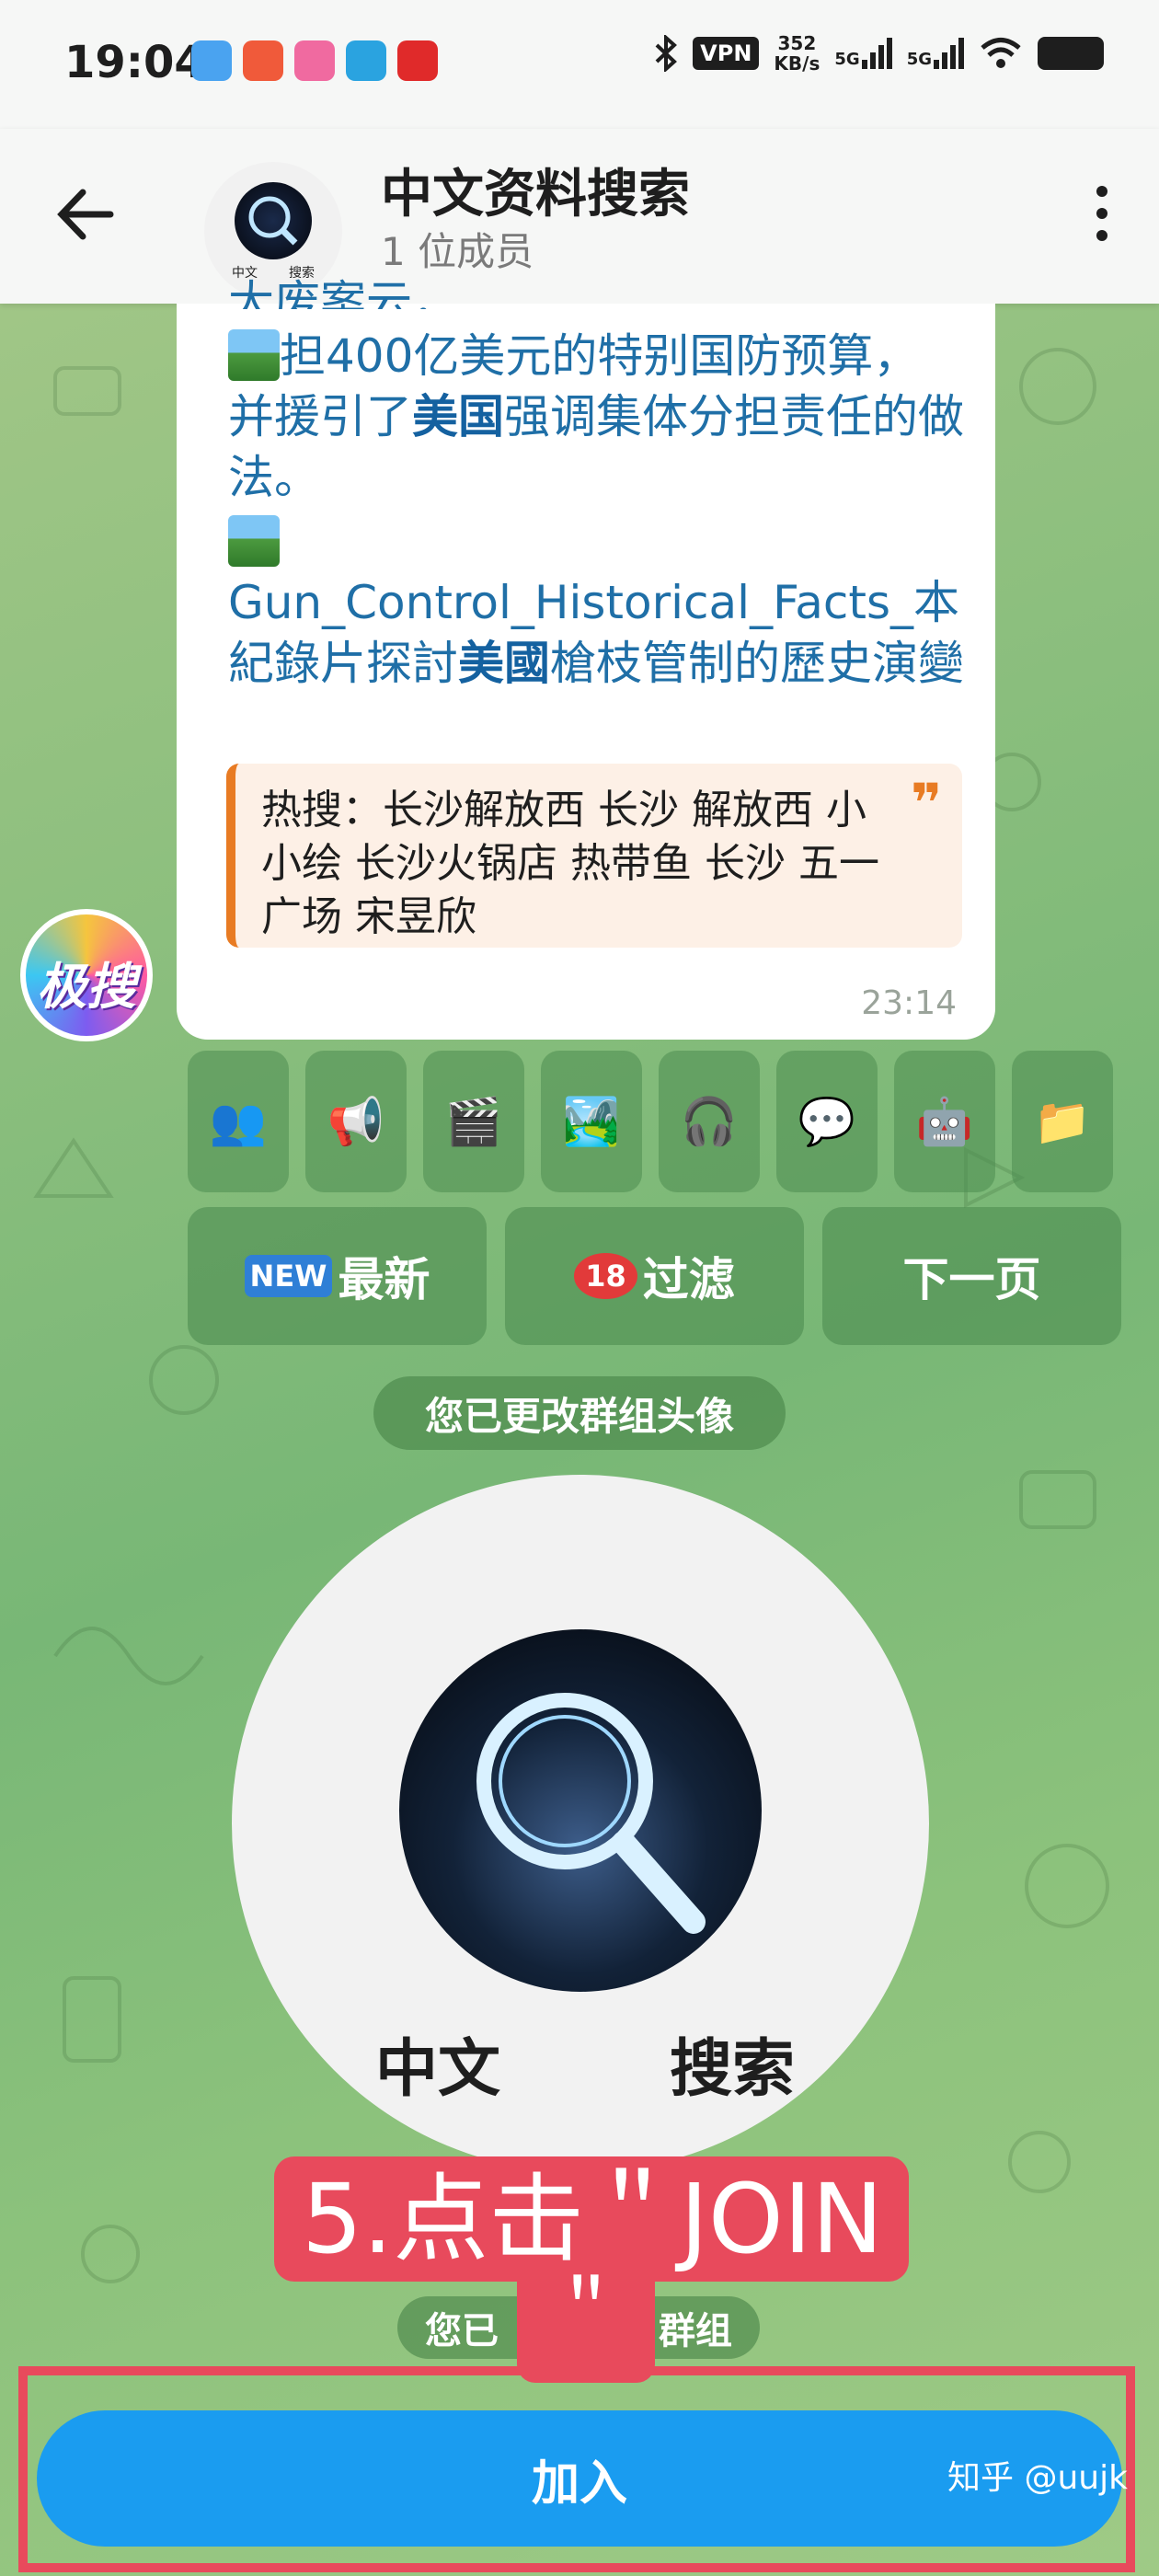 The width and height of the screenshot is (1159, 2576). What do you see at coordinates (337, 1276) in the screenshot?
I see `latest-button: NEW 最新` at bounding box center [337, 1276].